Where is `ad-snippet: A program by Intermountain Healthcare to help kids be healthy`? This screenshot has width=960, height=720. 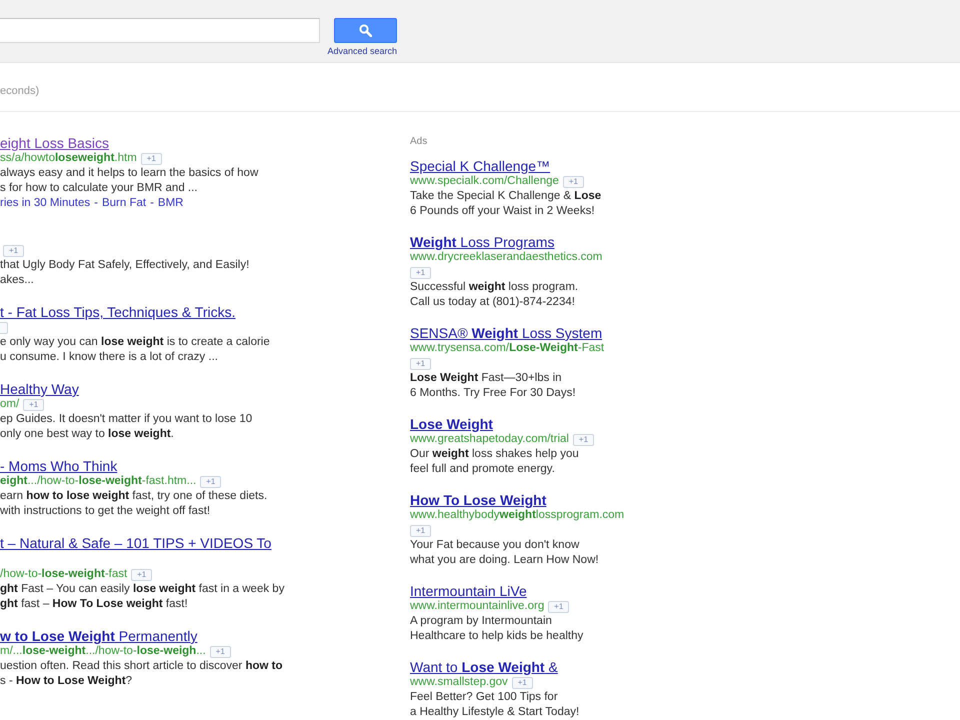
ad-snippet: A program by Intermountain Healthcare to help kids be healthy is located at coordinates (497, 629).